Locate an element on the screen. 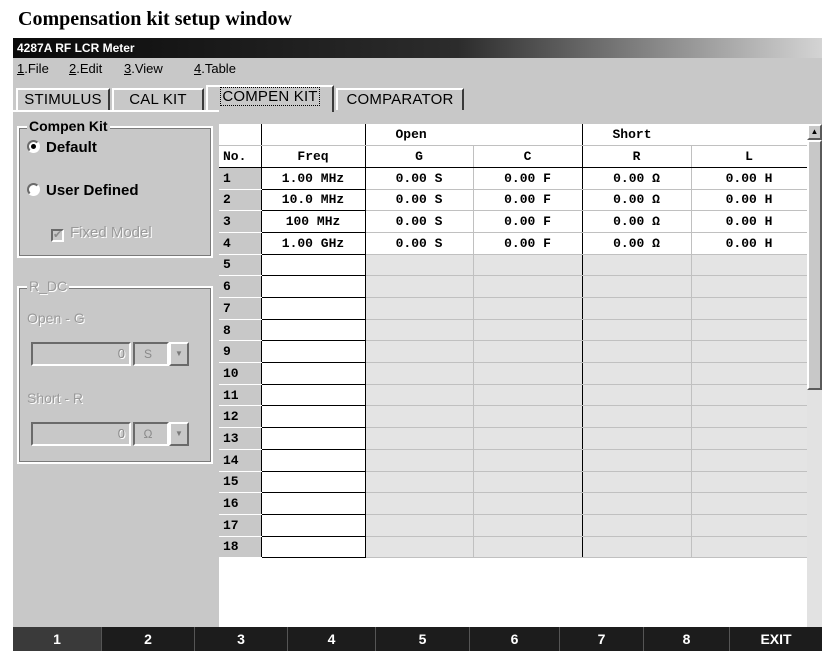 This screenshot has height=651, width=822. softkey-3: 3 is located at coordinates (241, 639).